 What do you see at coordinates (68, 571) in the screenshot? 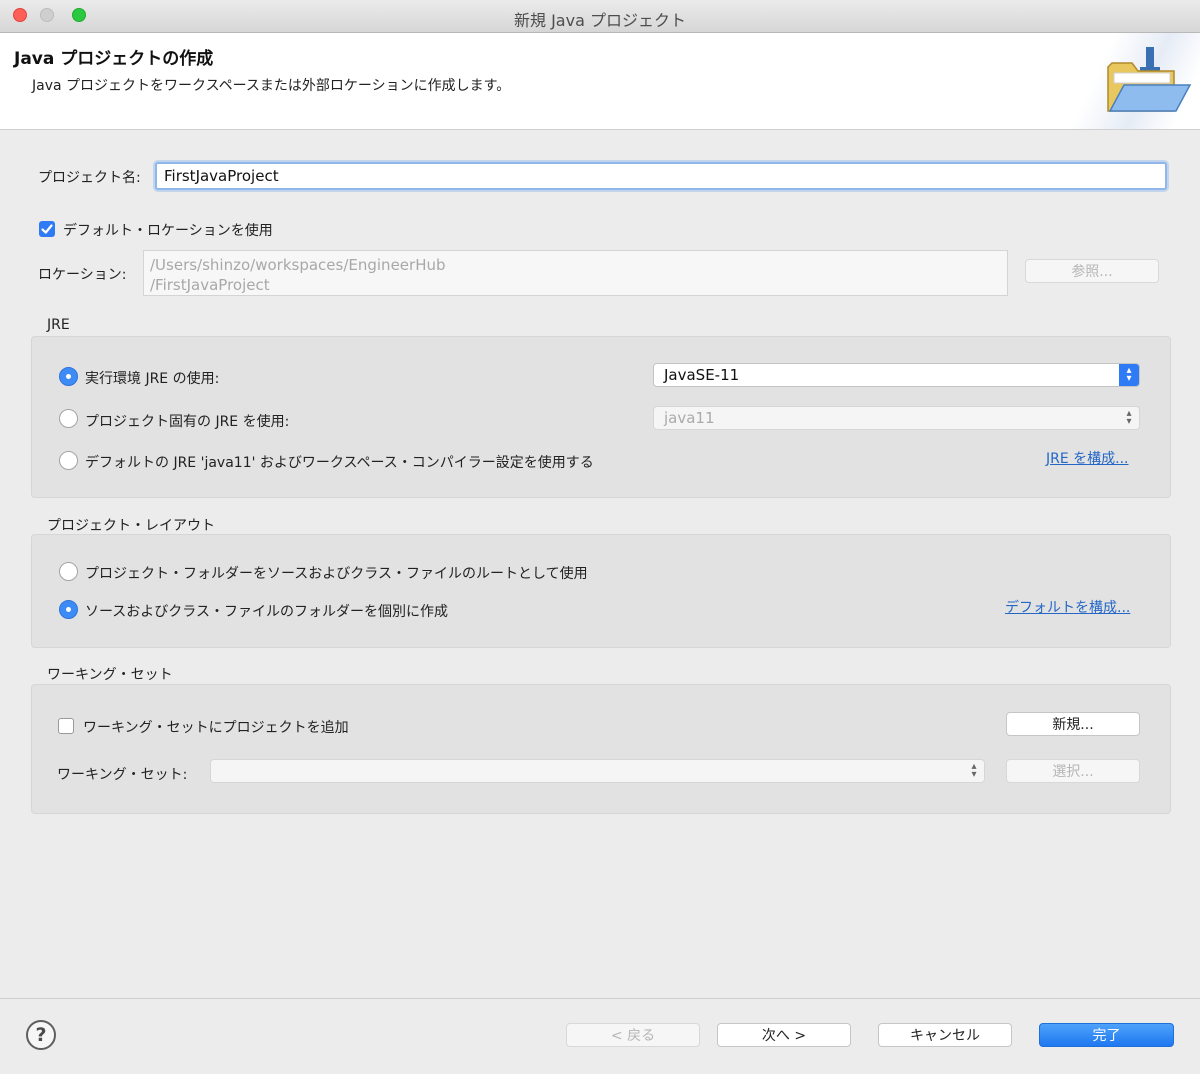
I see `layout-project-root-radio` at bounding box center [68, 571].